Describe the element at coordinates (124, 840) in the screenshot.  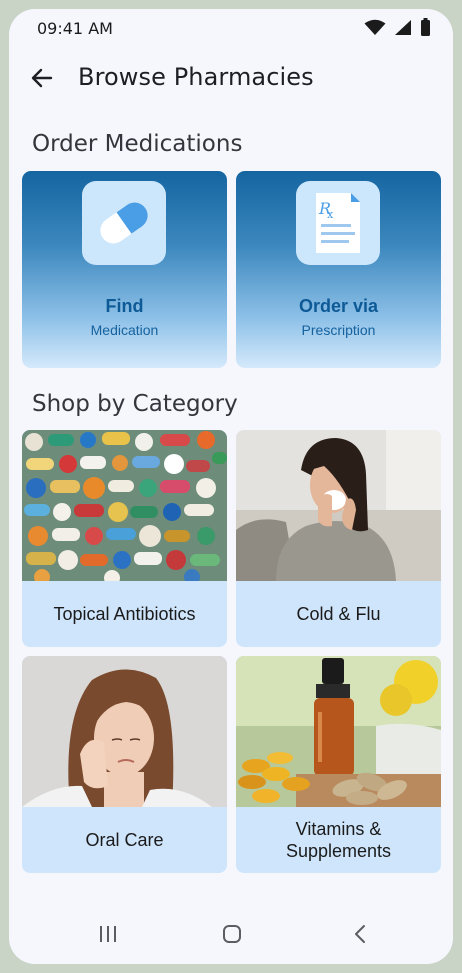
I see `category-label: Oral Care` at that location.